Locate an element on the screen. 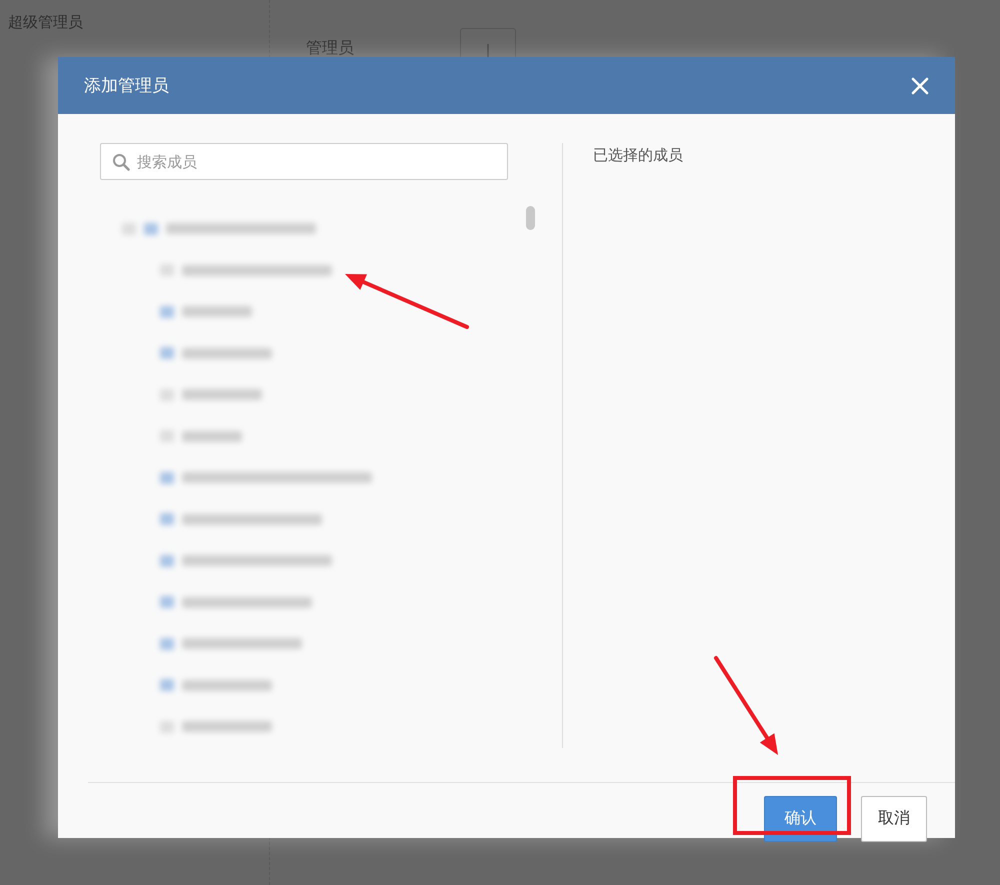 The image size is (1000, 885). close-button is located at coordinates (920, 85).